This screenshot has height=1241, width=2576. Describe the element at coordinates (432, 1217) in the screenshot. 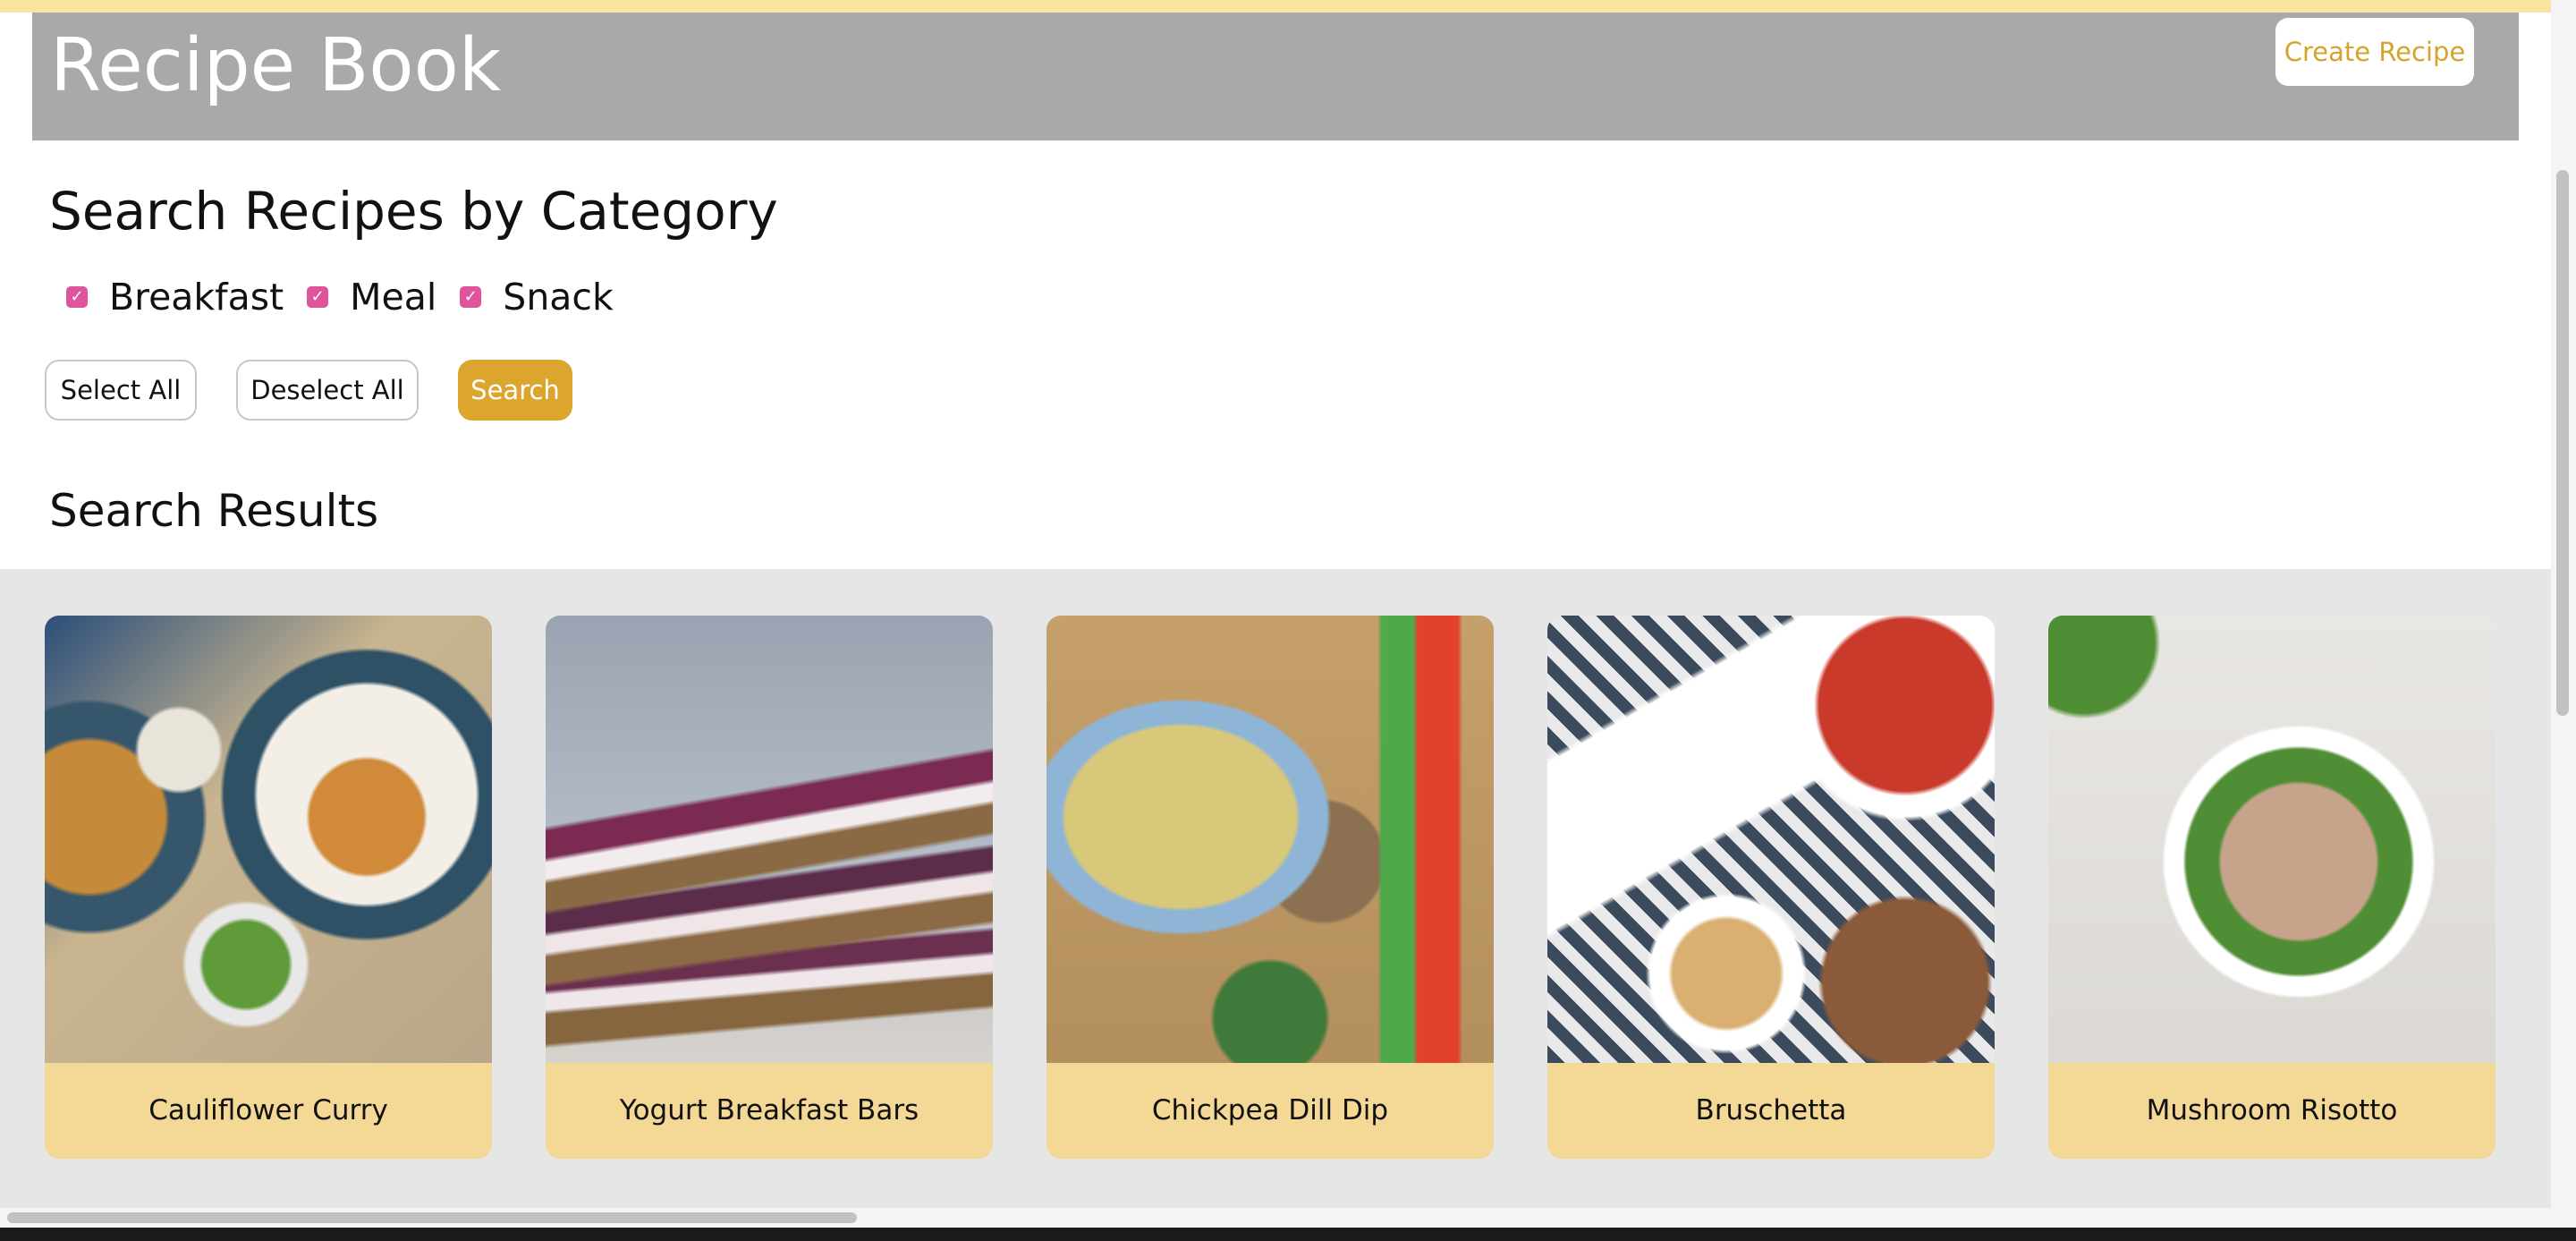

I see `horizontal-scrollbar-thumb` at that location.